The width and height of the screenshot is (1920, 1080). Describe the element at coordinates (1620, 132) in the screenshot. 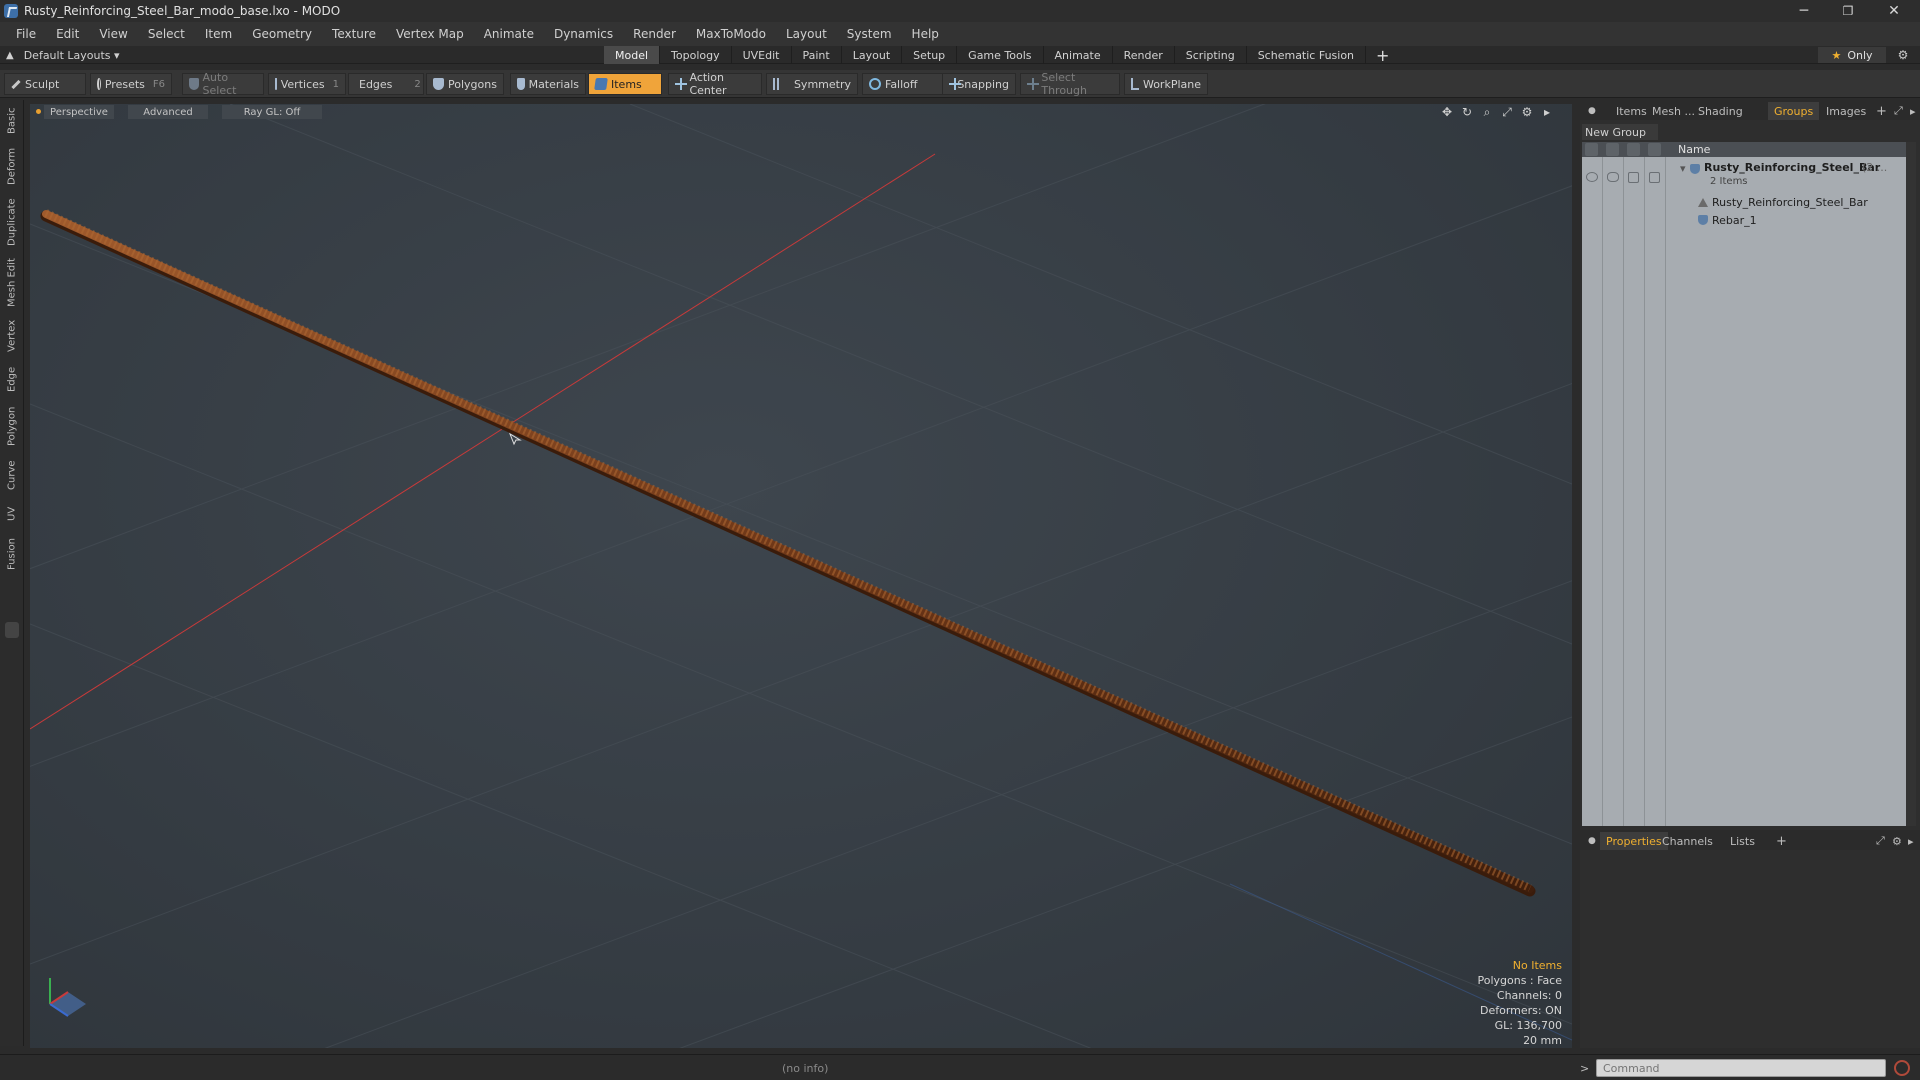

I see `new-group-button: New Group` at that location.